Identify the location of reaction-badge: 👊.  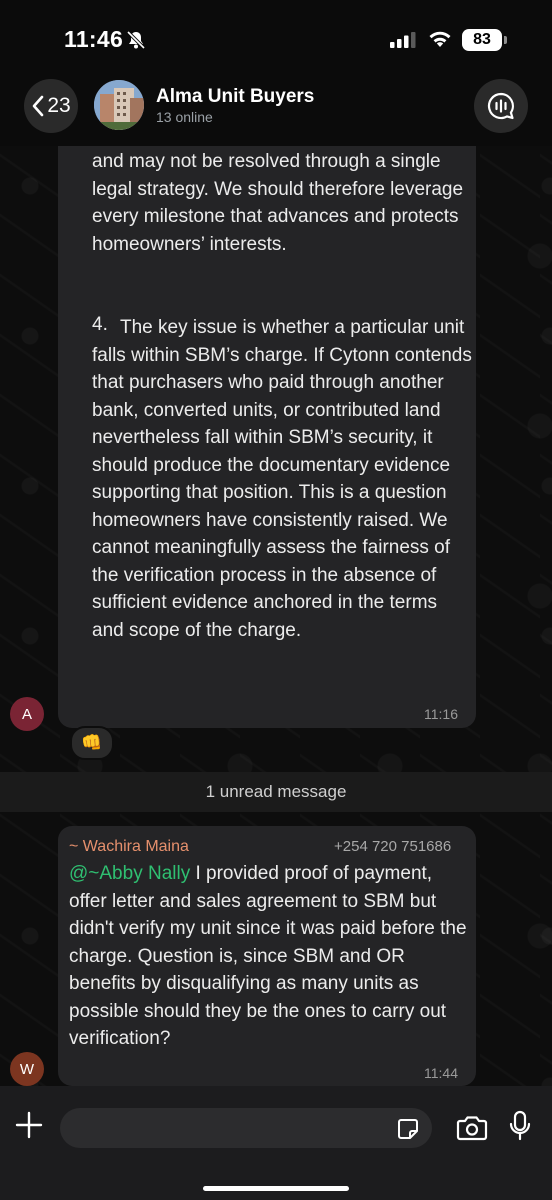
(92, 743).